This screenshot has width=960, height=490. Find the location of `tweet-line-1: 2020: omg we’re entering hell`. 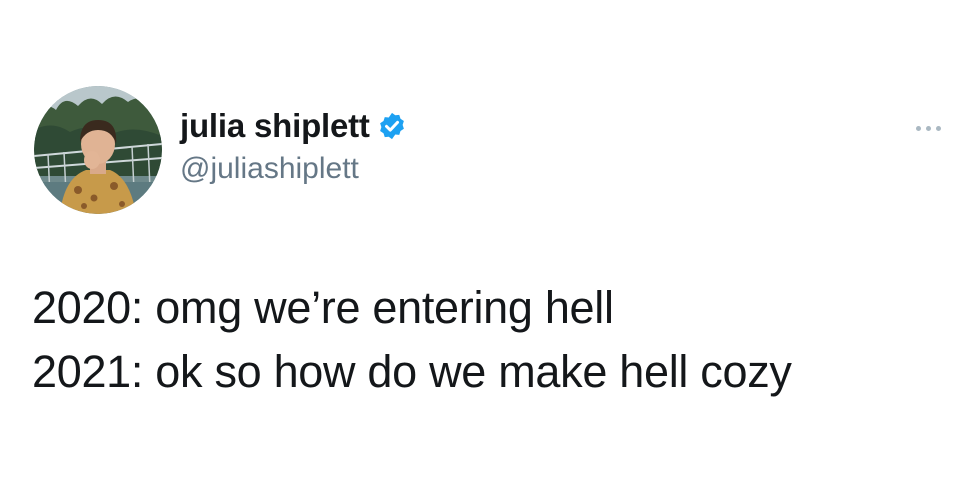

tweet-line-1: 2020: omg we’re entering hell is located at coordinates (323, 307).